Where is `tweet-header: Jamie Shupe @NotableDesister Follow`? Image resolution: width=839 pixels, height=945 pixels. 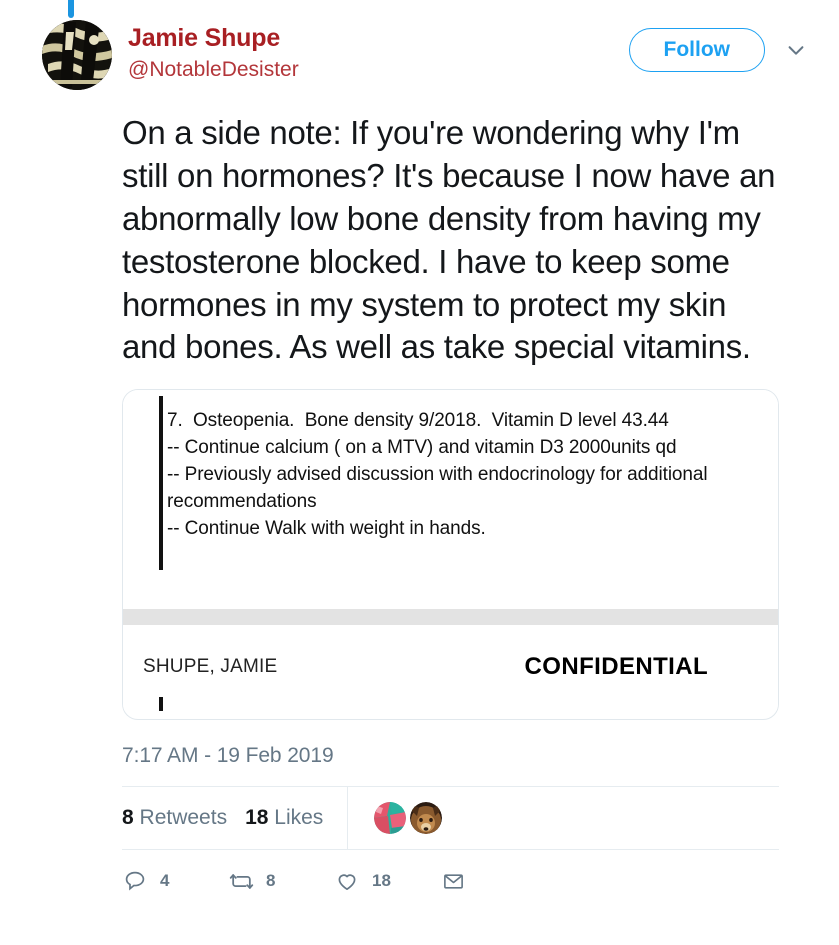
tweet-header: Jamie Shupe @NotableDesister Follow is located at coordinates (425, 45).